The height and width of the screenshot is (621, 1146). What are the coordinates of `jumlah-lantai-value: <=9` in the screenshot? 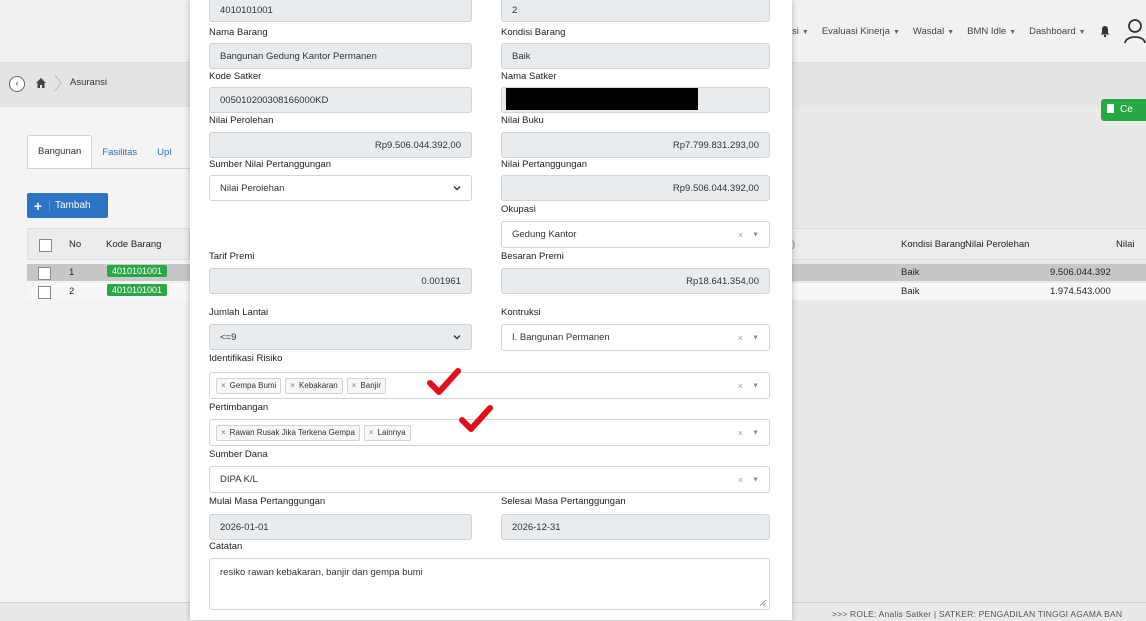 It's located at (228, 337).